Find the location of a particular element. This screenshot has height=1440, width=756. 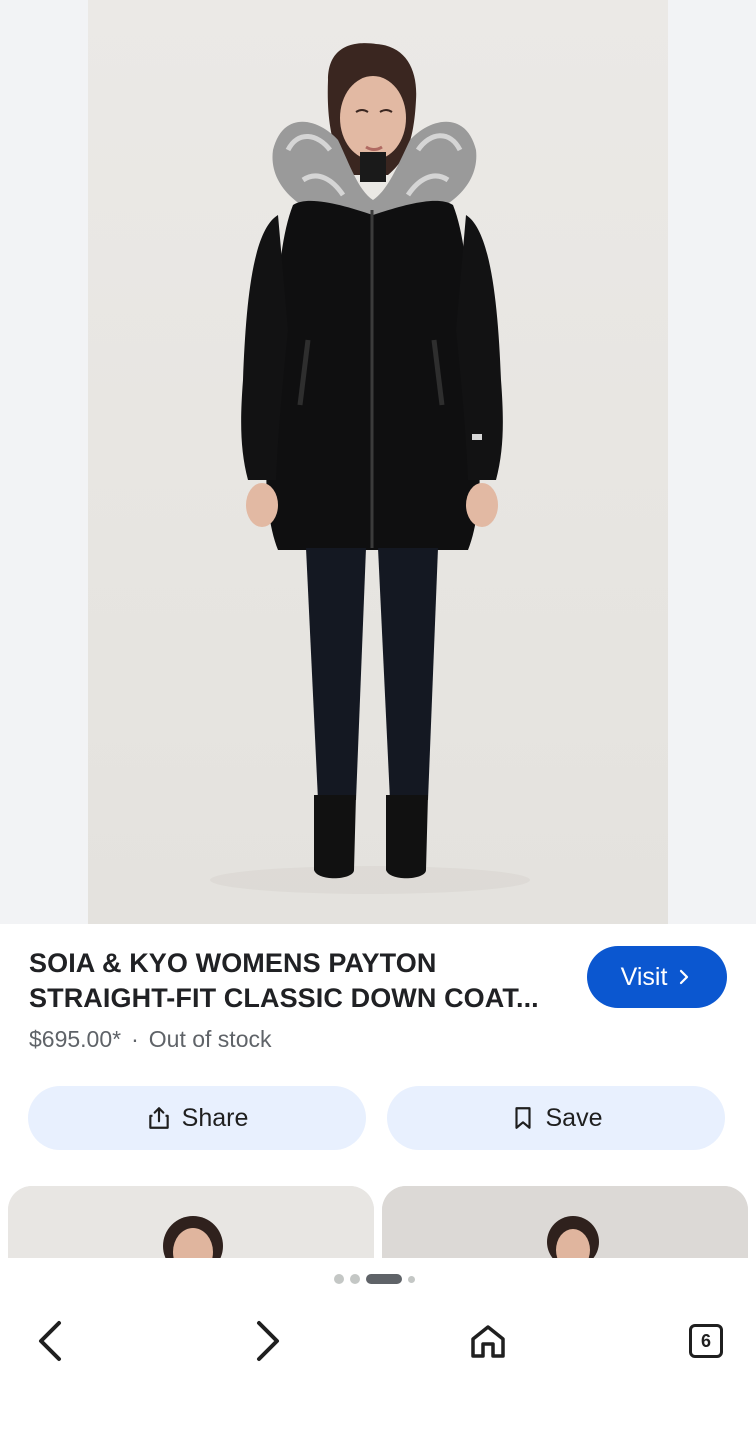

tabs-button: 6 is located at coordinates (706, 1341).